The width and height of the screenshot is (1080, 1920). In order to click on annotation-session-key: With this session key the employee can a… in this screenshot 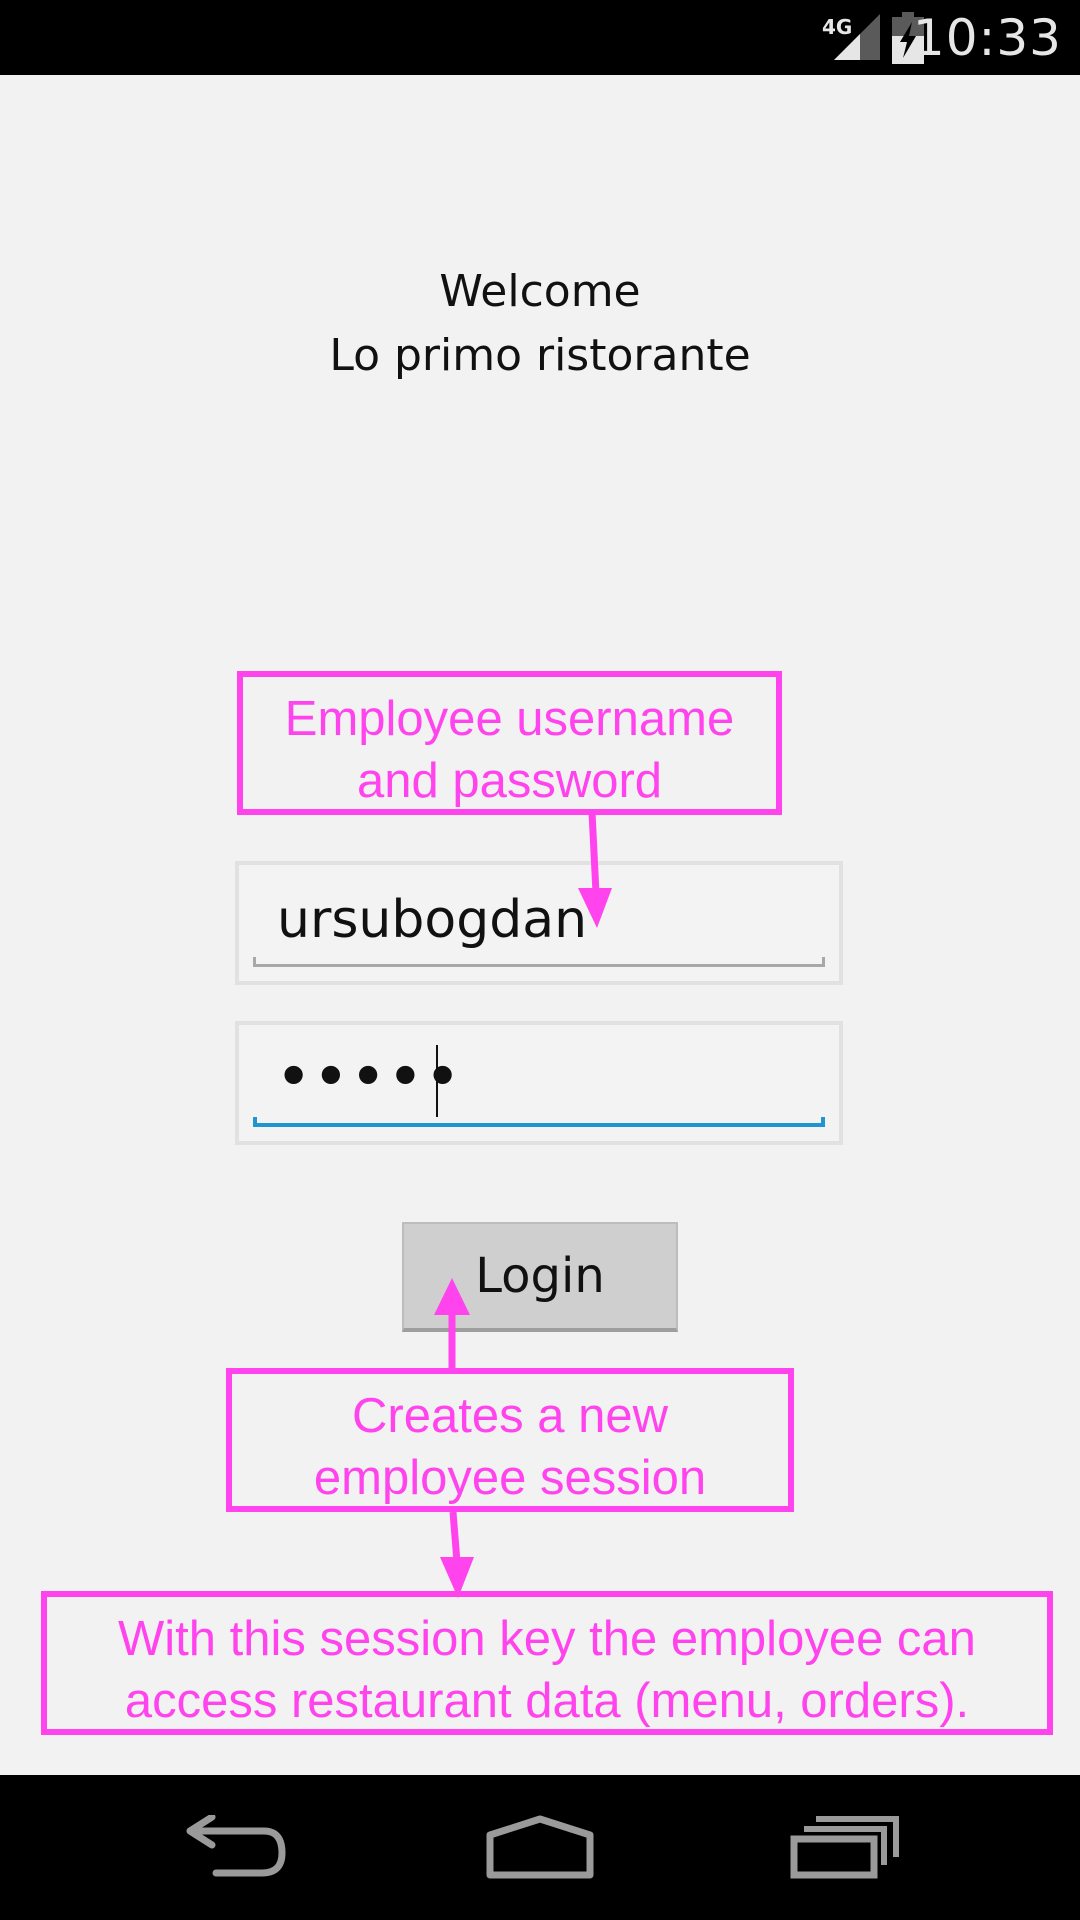, I will do `click(547, 1663)`.